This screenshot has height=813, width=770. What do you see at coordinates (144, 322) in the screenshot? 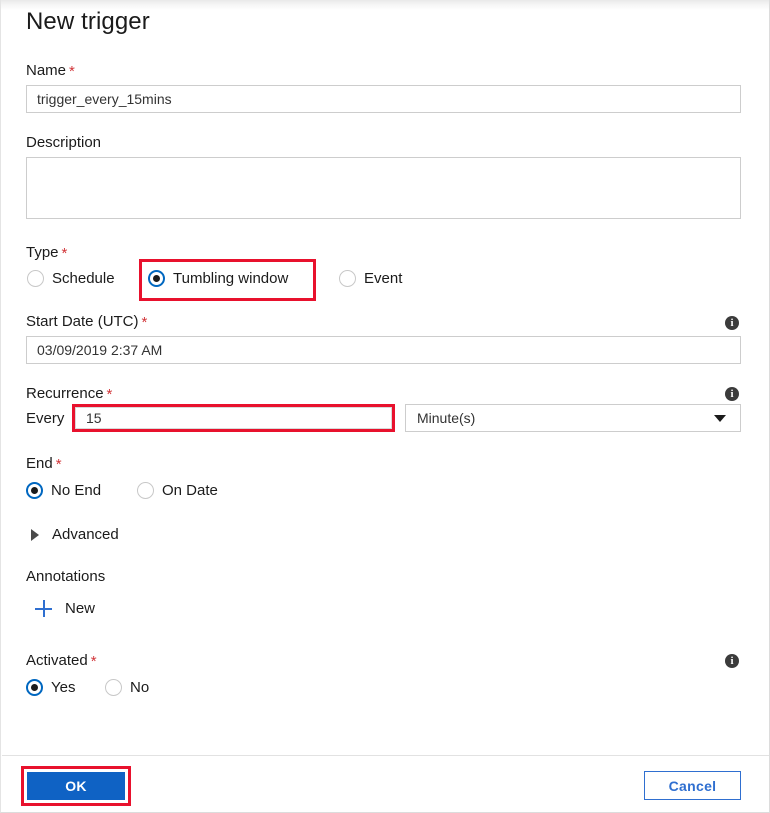
I see `start-date-required-asterisk: *` at bounding box center [144, 322].